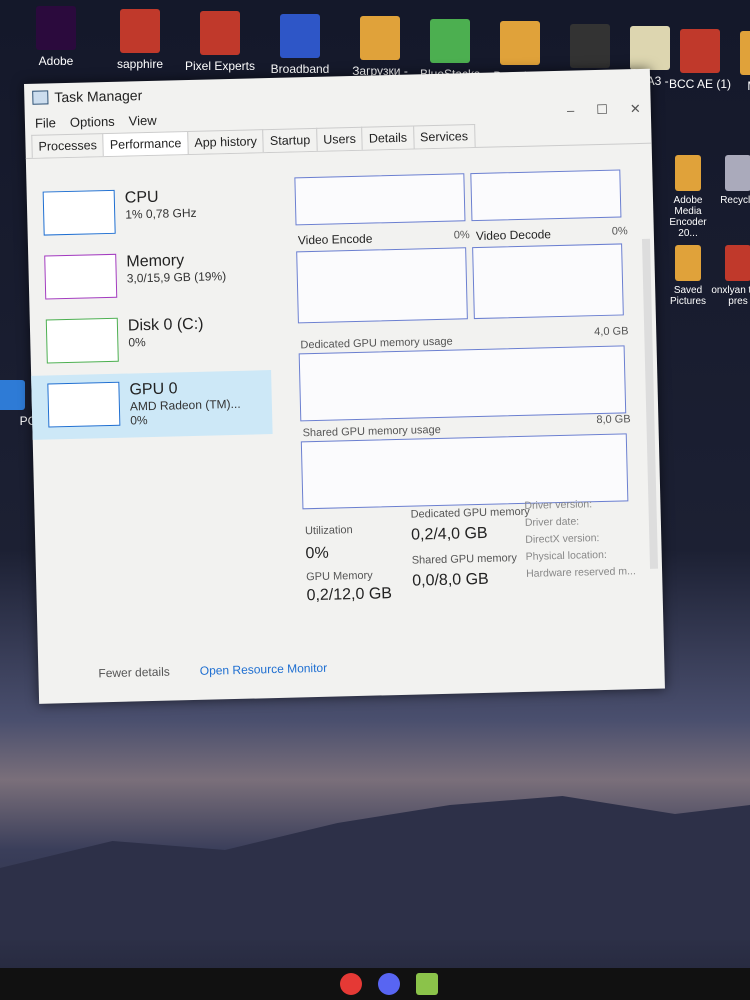  I want to click on bluestacks-taskbar-icon, so click(427, 984).